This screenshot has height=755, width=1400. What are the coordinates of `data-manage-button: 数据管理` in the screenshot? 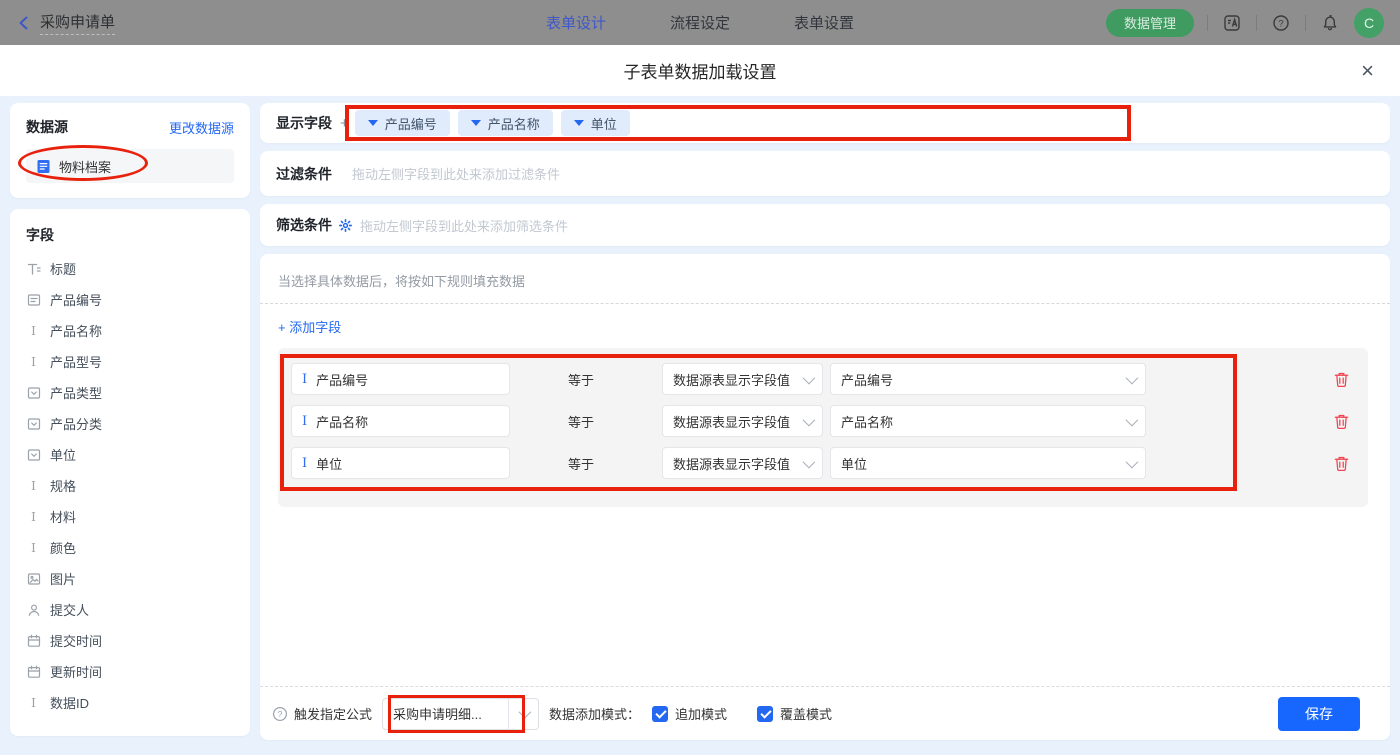 It's located at (1149, 22).